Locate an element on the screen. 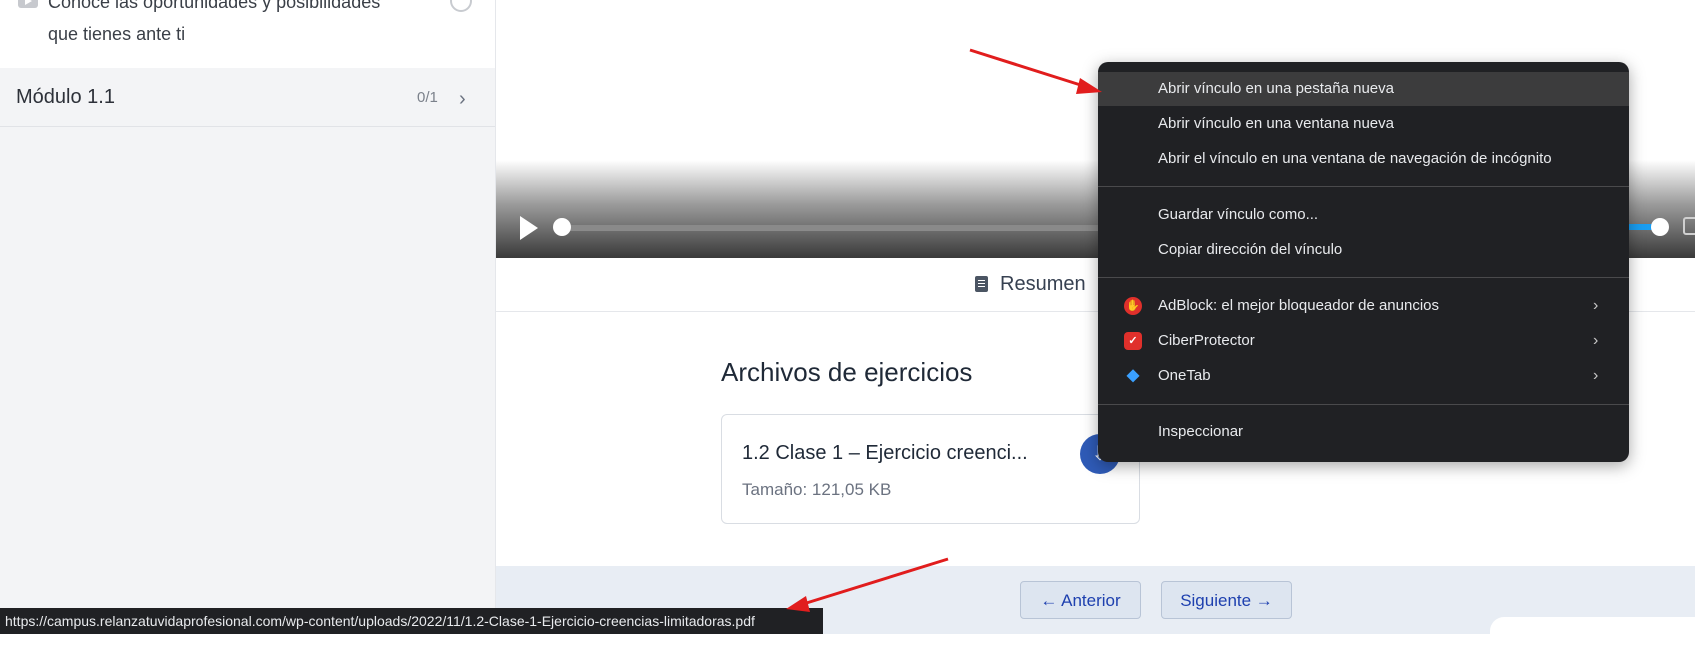  menu-item-label: Abrir vínculo en una pestaña nueva is located at coordinates (1276, 88).